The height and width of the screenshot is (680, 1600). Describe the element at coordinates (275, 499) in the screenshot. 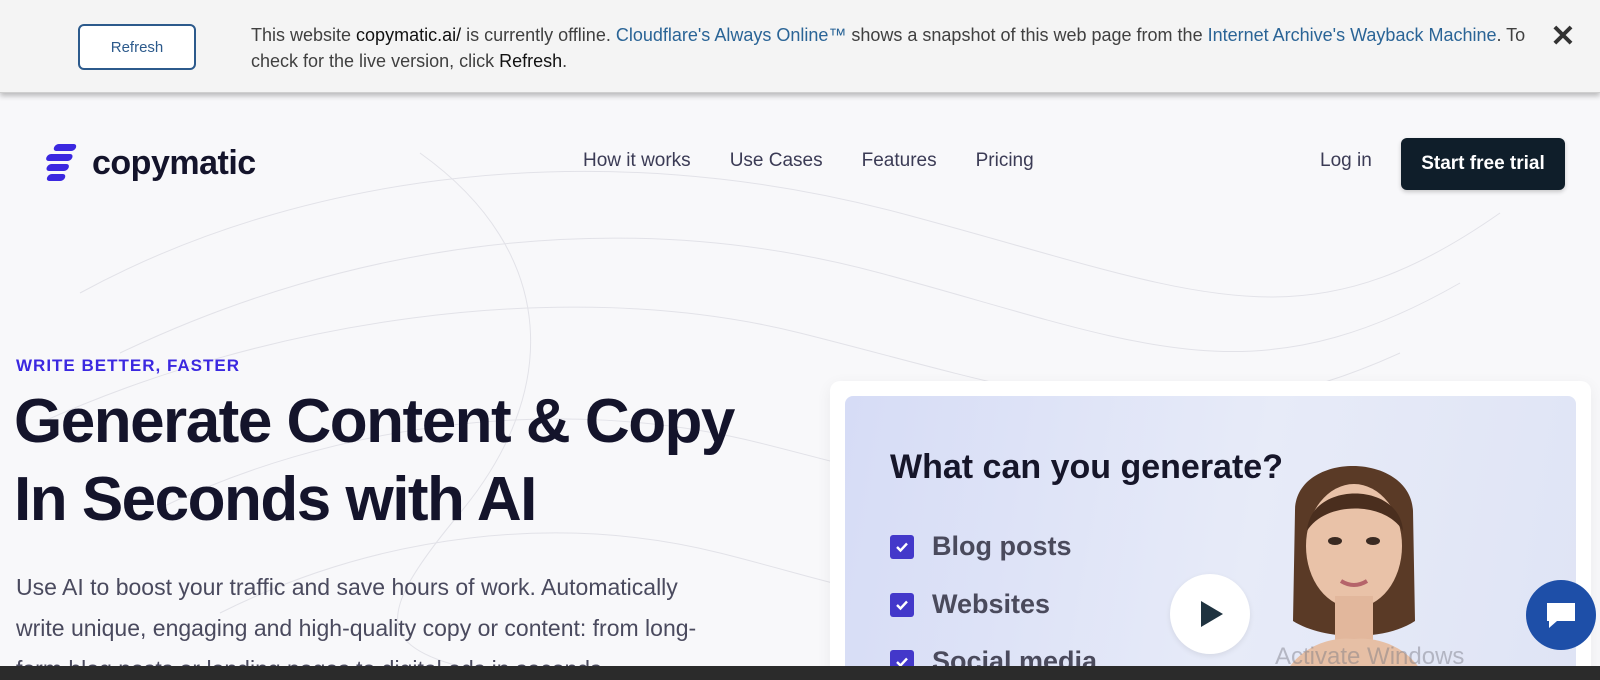

I see `hero-title-line-2: In Seconds with AI` at that location.